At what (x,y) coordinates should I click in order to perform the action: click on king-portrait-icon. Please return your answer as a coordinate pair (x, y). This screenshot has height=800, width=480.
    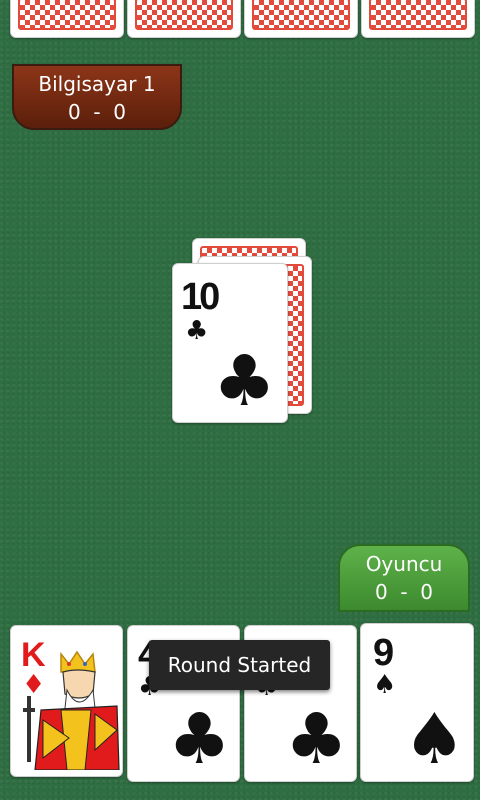
    Looking at the image, I should click on (71, 710).